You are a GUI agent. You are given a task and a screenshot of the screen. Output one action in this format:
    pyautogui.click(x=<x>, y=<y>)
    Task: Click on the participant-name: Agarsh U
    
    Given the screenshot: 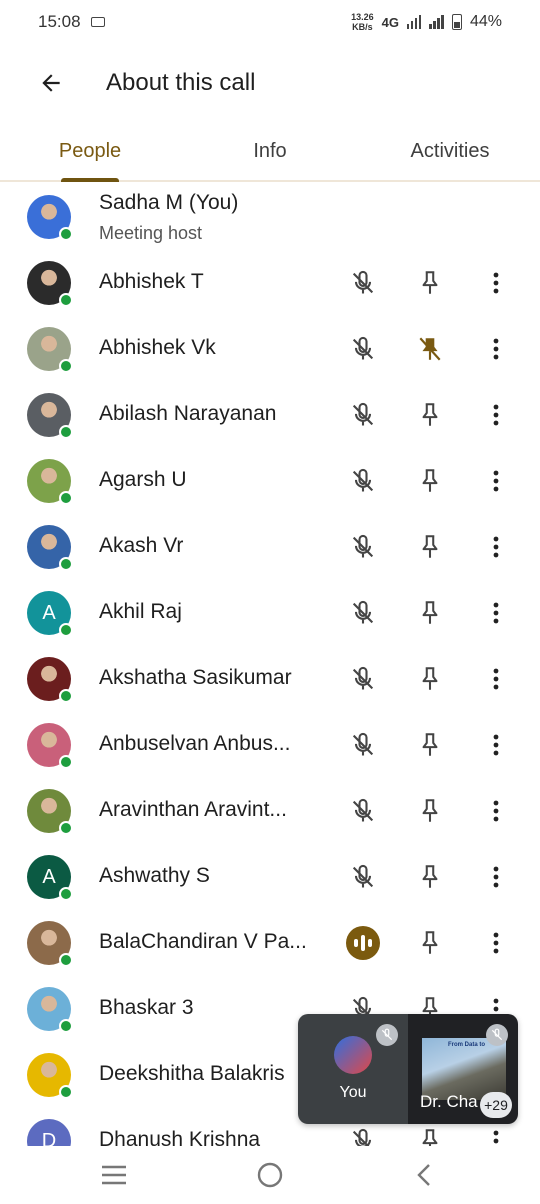 What is the action you would take?
    pyautogui.click(x=143, y=479)
    